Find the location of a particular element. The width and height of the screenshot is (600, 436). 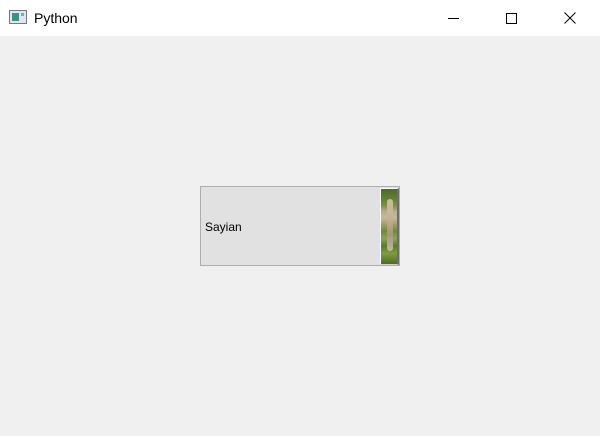

close-button is located at coordinates (570, 18).